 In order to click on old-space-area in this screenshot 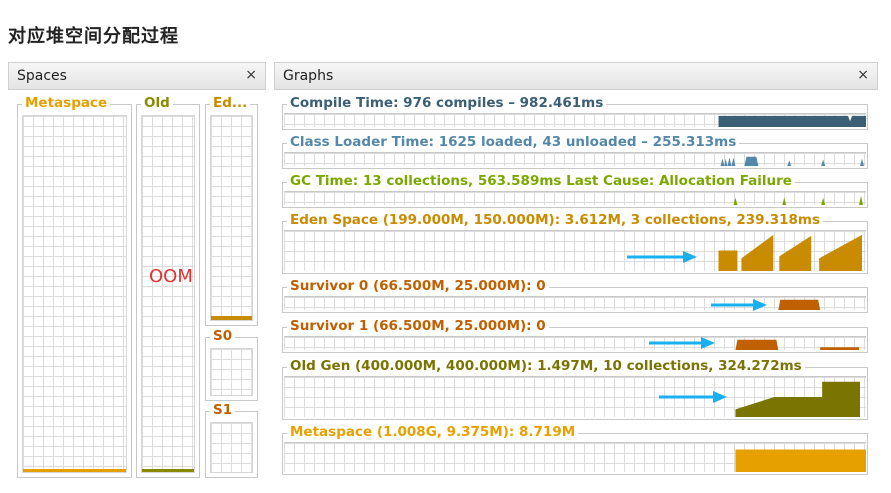, I will do `click(168, 294)`.